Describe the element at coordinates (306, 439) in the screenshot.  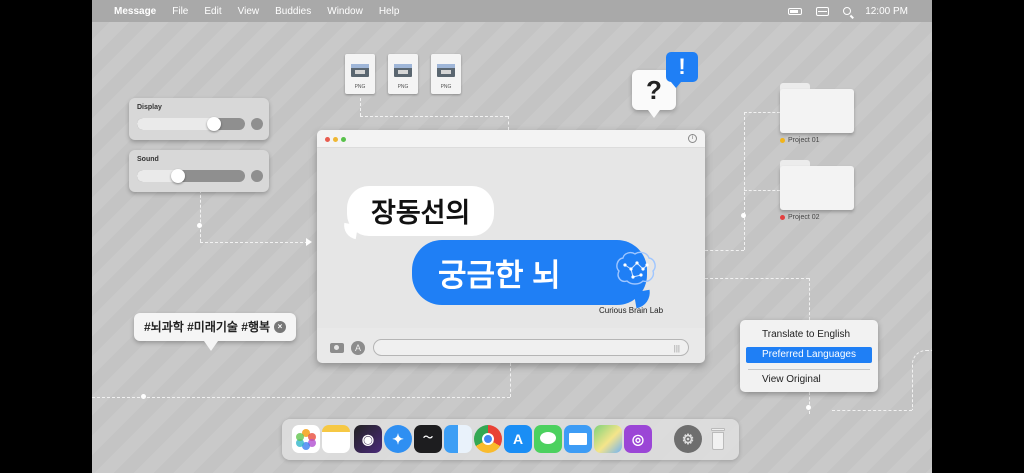
I see `photos-icon` at that location.